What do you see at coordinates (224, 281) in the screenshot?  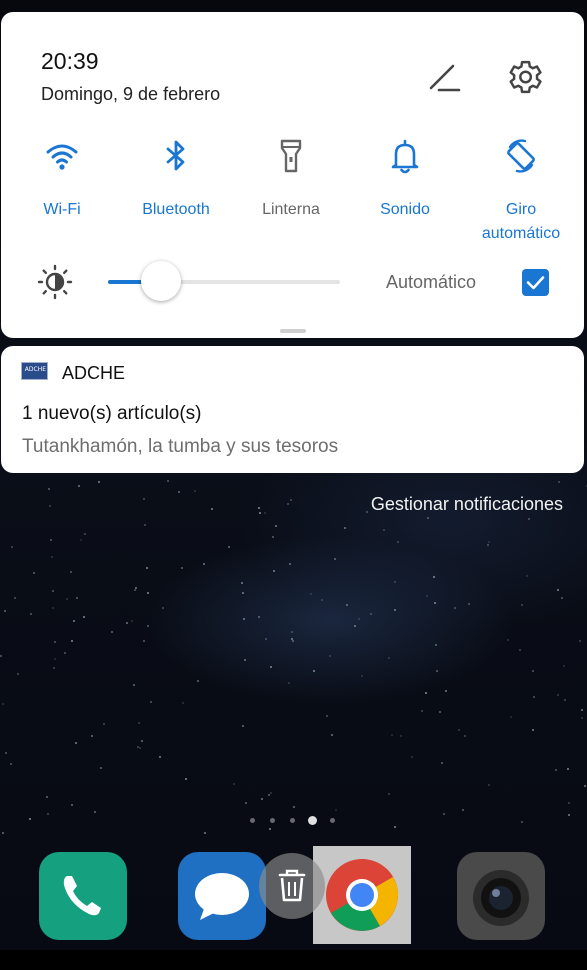 I see `brightness-slider` at bounding box center [224, 281].